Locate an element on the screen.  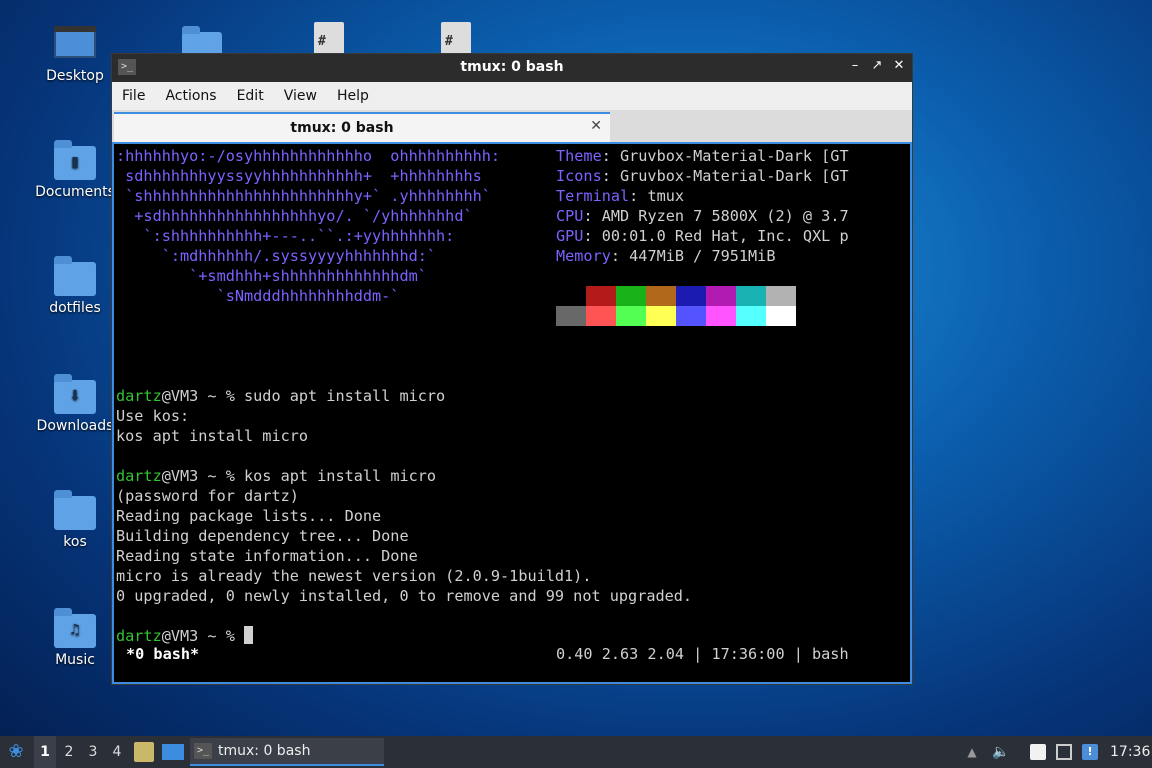
desktop-icon-music: ♫ Music is located at coordinates (75, 638).